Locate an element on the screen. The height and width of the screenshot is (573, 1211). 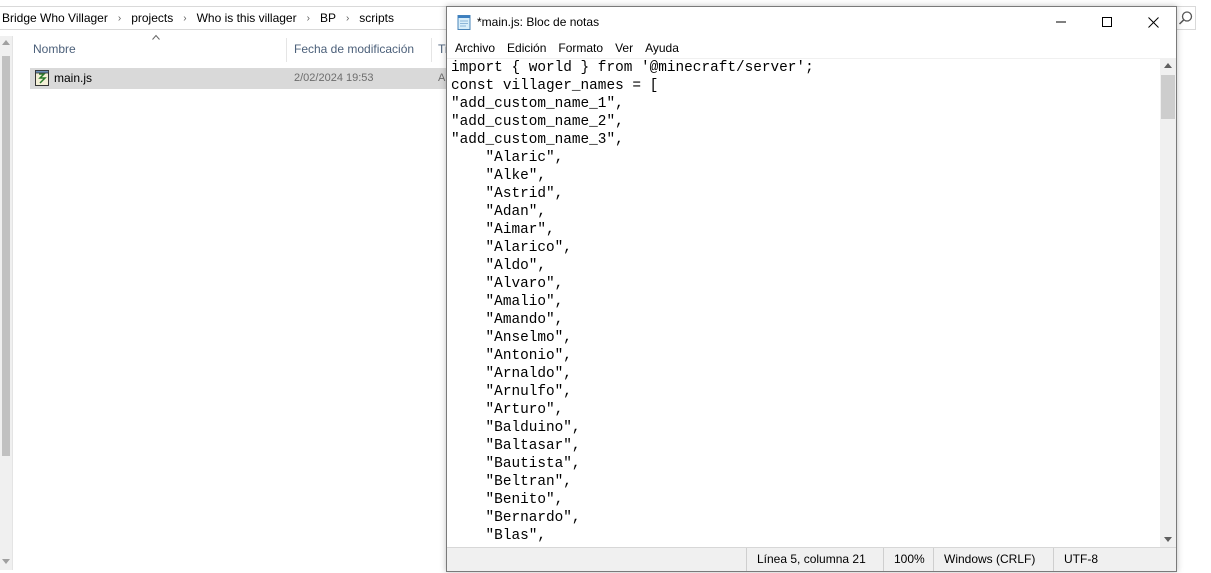
status-cursor-position: Línea 5, columna 21 is located at coordinates (814, 559).